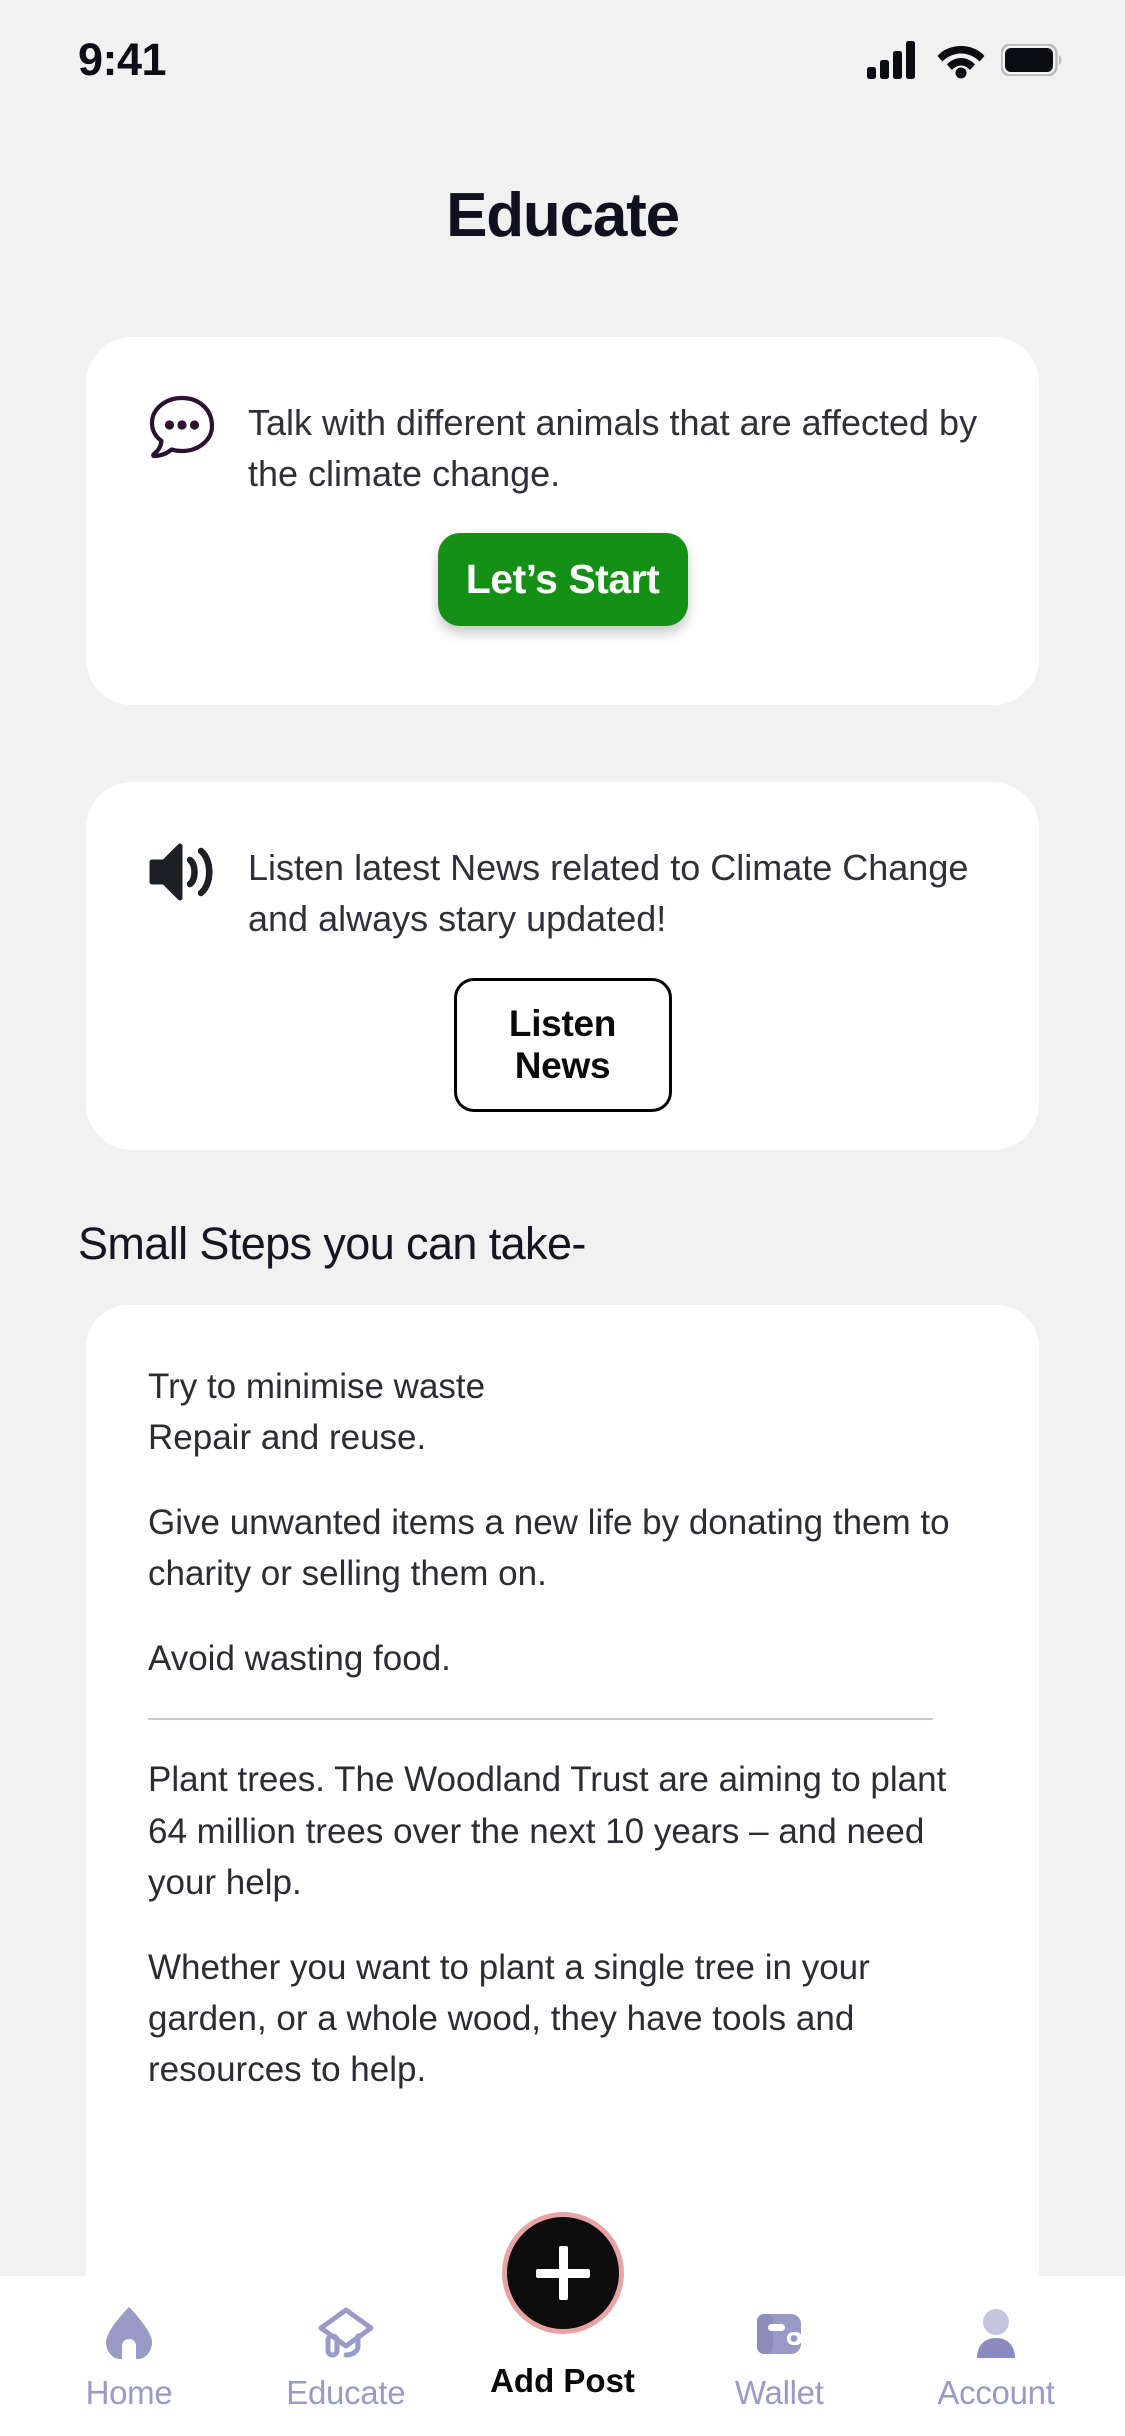  What do you see at coordinates (346, 2392) in the screenshot?
I see `nav-label-educate: Educate` at bounding box center [346, 2392].